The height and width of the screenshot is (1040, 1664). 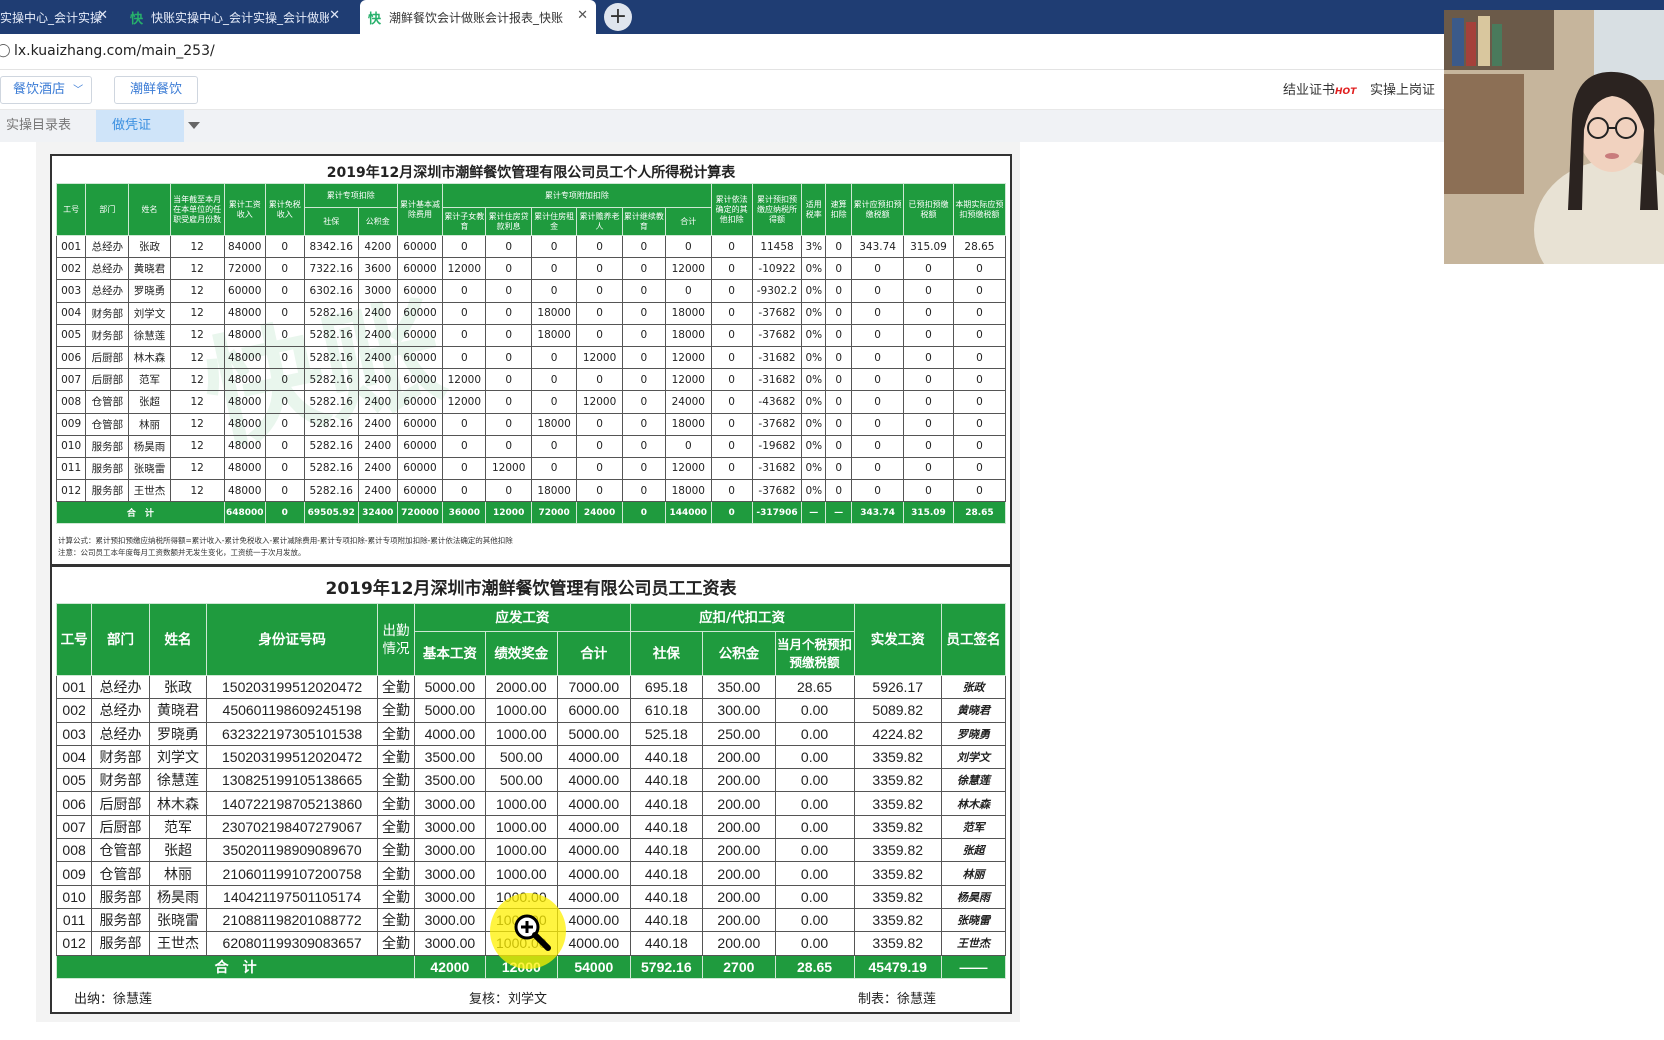 What do you see at coordinates (1554, 137) in the screenshot?
I see `presenter-video-icon` at bounding box center [1554, 137].